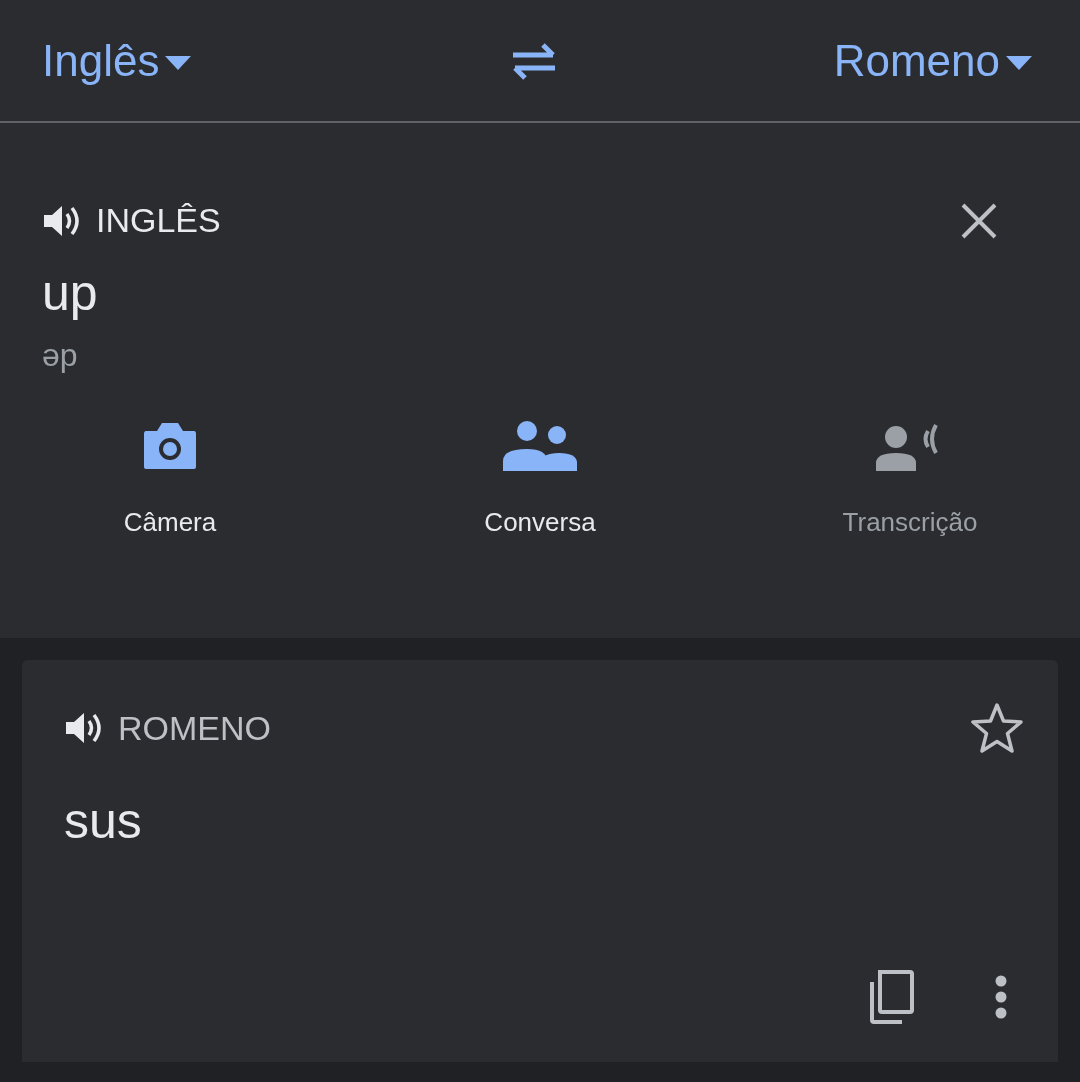 This screenshot has height=1082, width=1080. What do you see at coordinates (891, 997) in the screenshot?
I see `copy-icon` at bounding box center [891, 997].